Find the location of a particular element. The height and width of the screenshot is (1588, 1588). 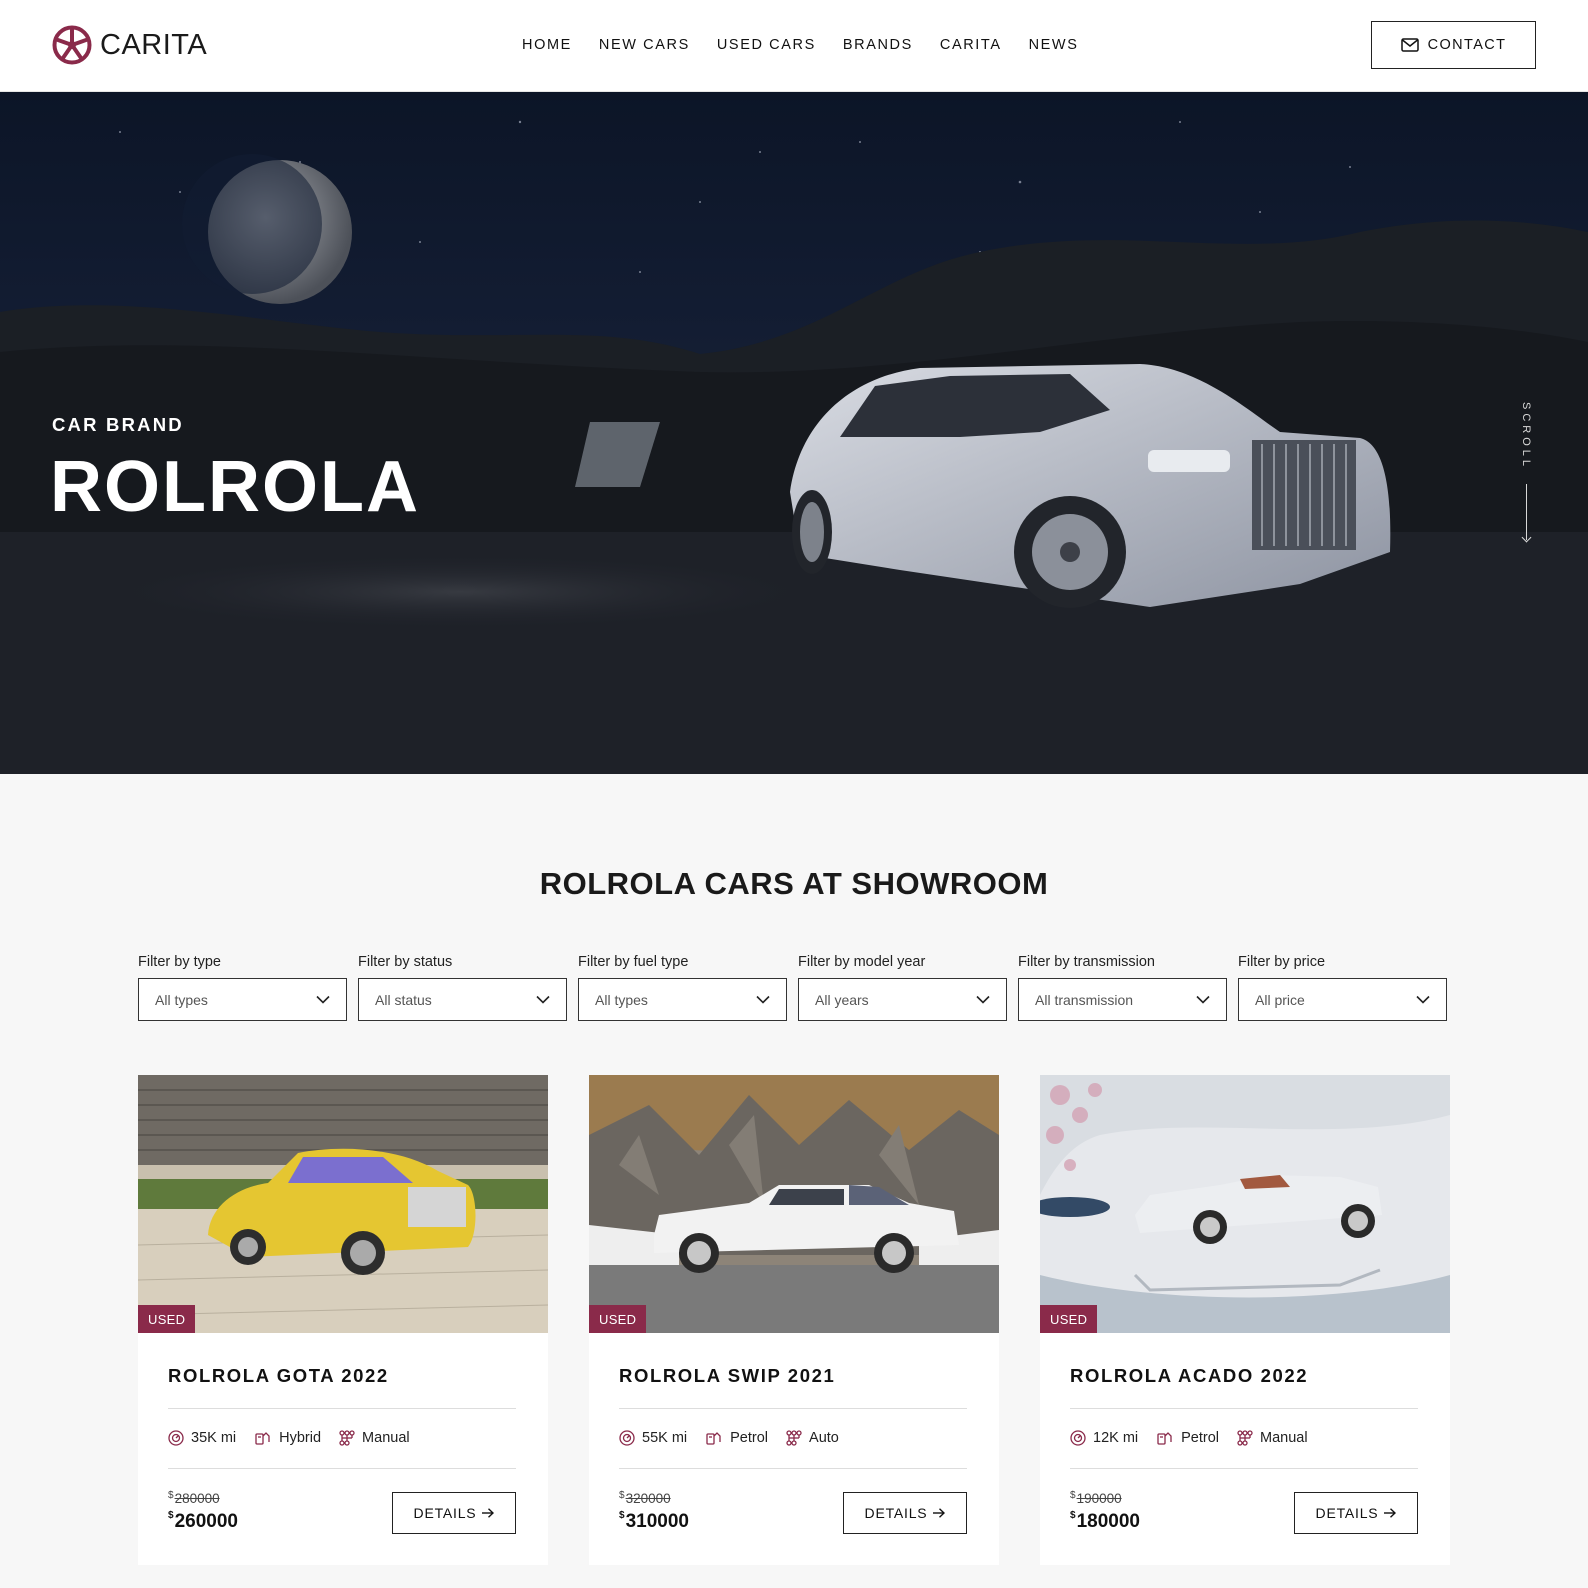

spec-transmission: Manual is located at coordinates (1272, 1438).